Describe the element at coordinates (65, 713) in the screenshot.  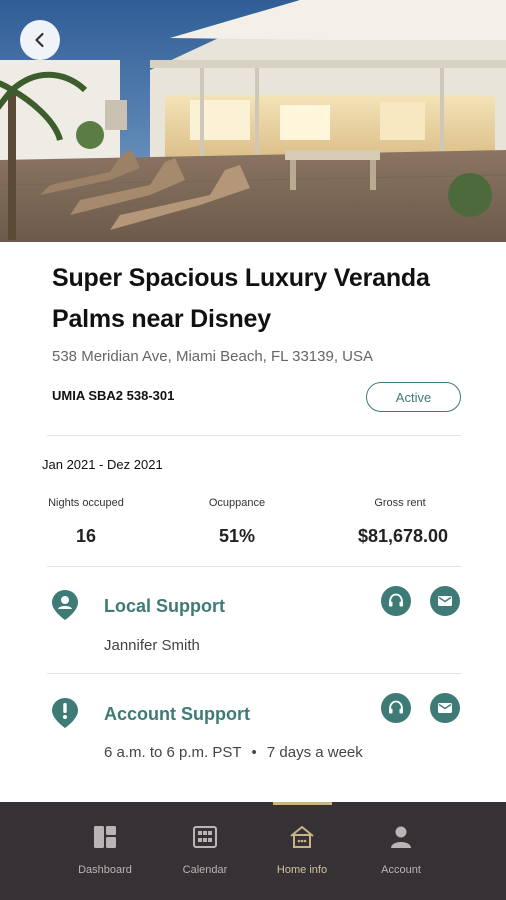
I see `location-alert-icon` at that location.